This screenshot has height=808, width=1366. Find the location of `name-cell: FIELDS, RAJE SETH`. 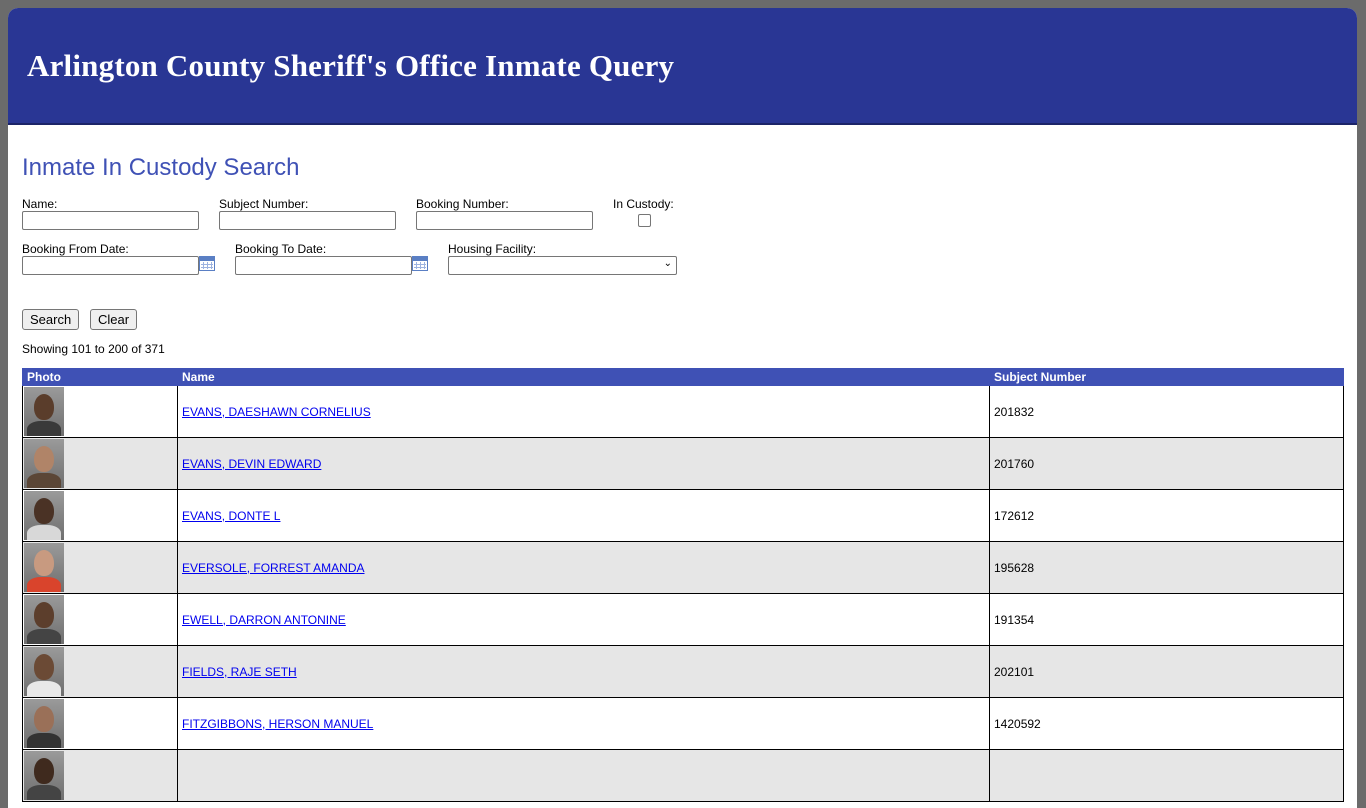

name-cell: FIELDS, RAJE SETH is located at coordinates (583, 671).